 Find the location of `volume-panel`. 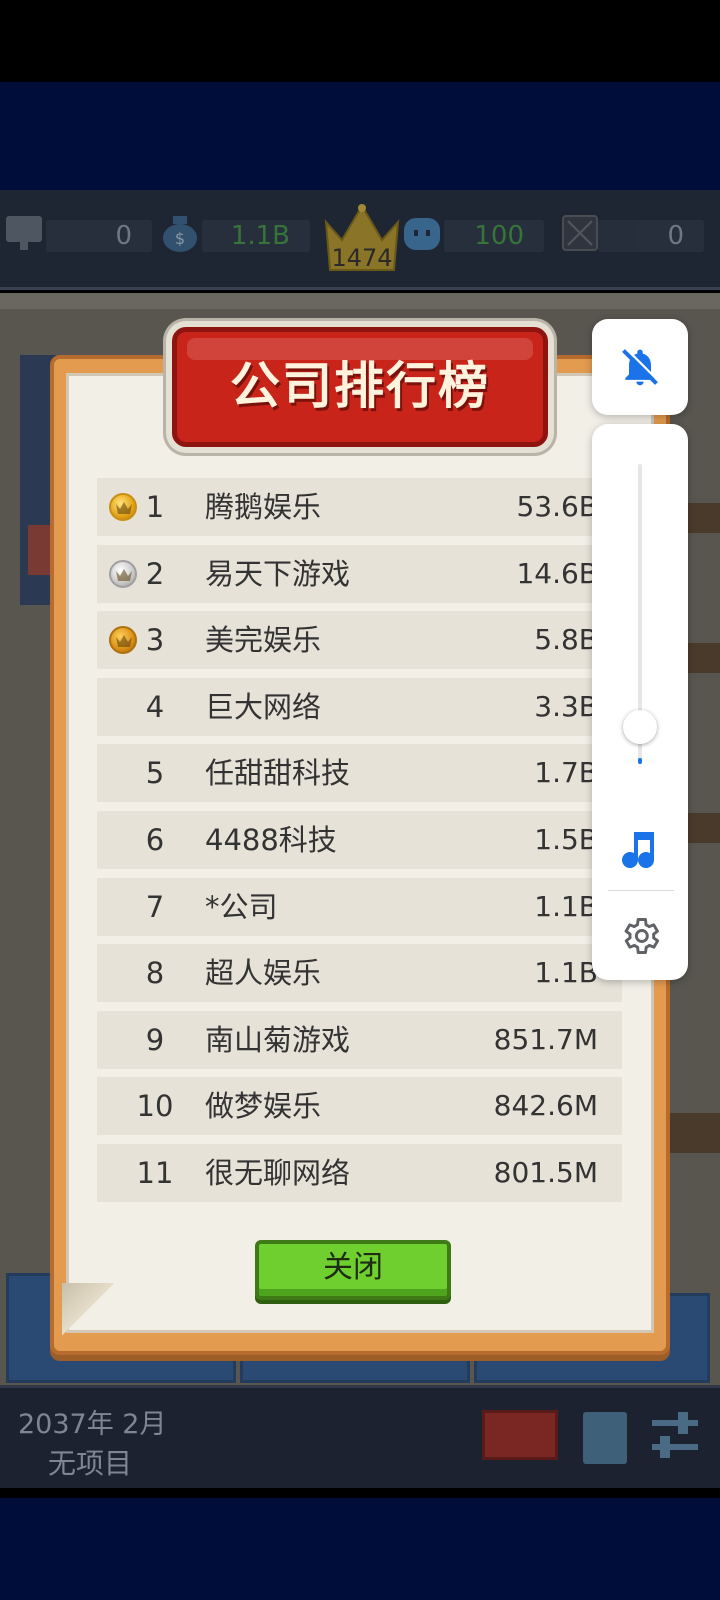

volume-panel is located at coordinates (640, 702).